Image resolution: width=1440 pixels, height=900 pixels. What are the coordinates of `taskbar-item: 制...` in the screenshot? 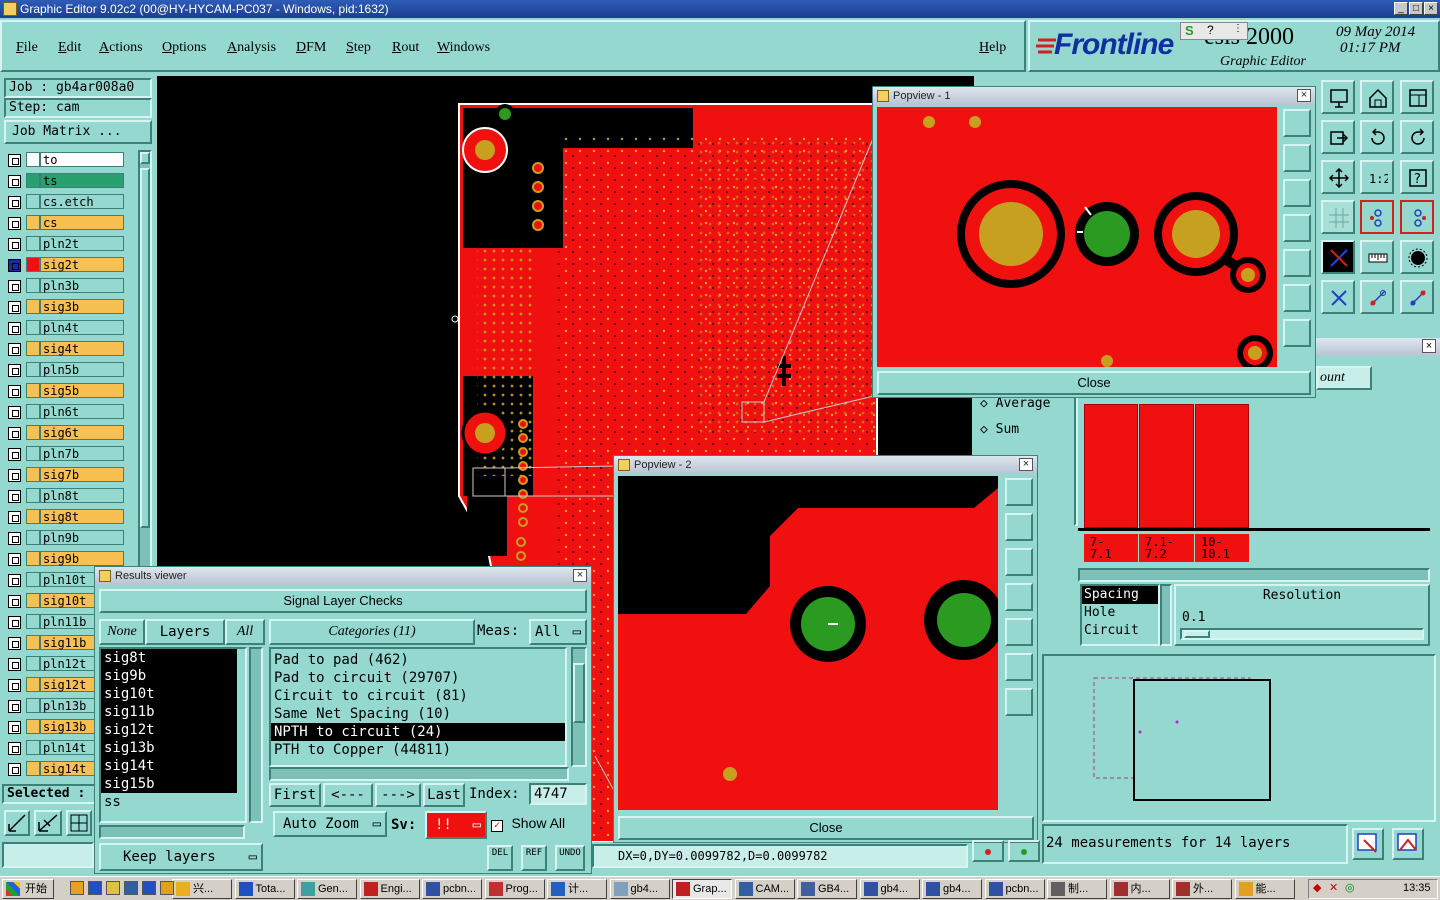 It's located at (1077, 889).